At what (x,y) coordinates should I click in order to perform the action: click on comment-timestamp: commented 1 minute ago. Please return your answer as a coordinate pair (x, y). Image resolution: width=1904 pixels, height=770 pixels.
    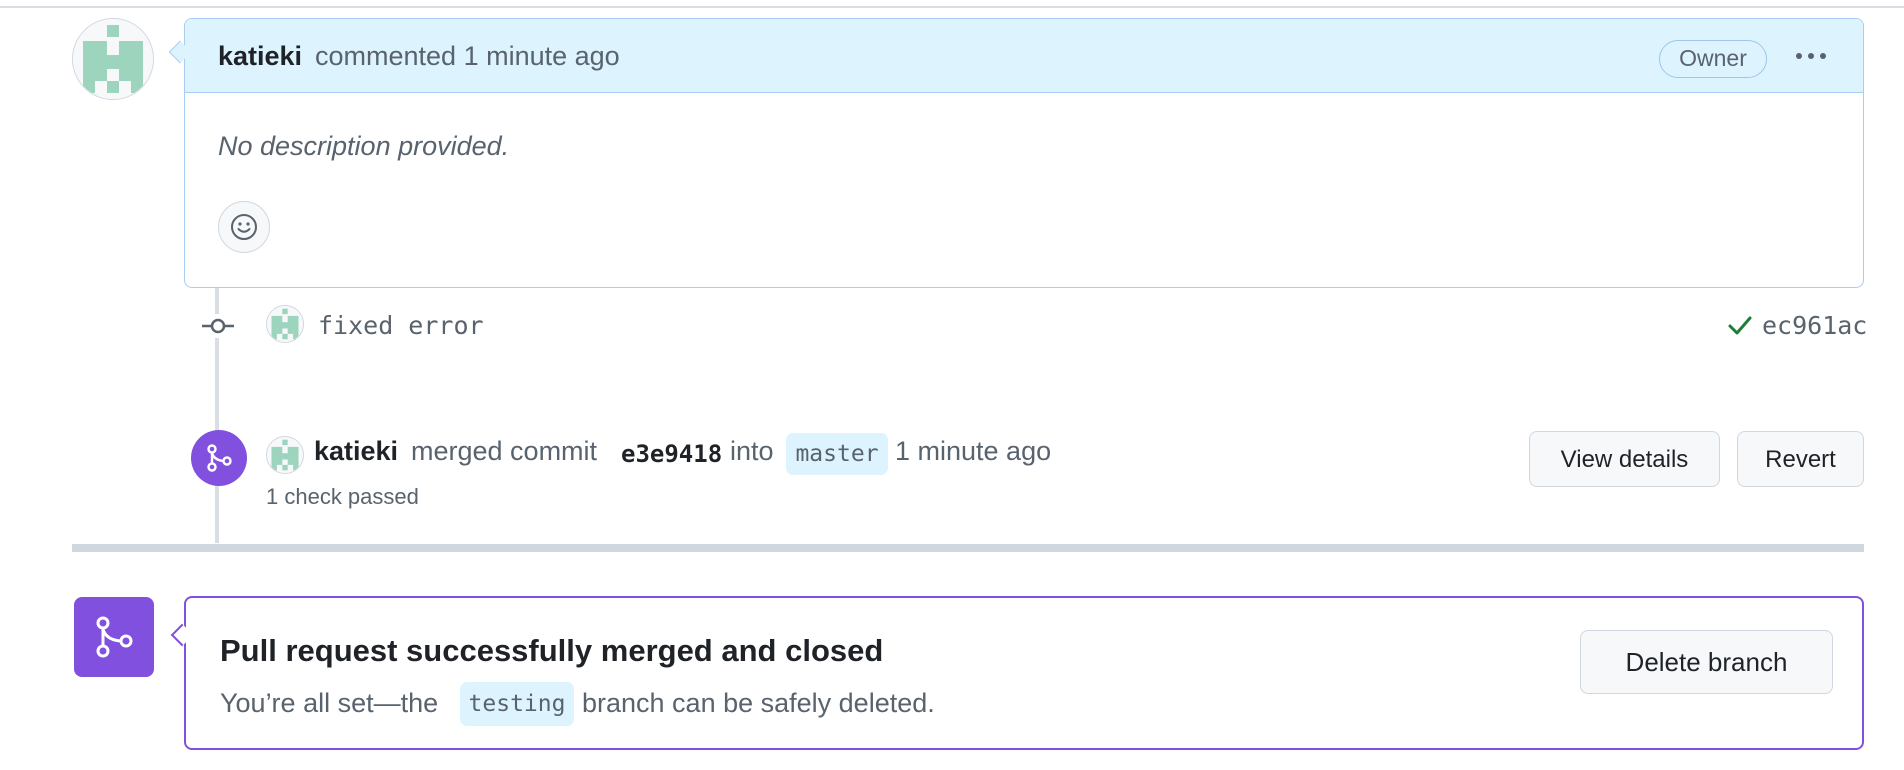
    Looking at the image, I should click on (467, 56).